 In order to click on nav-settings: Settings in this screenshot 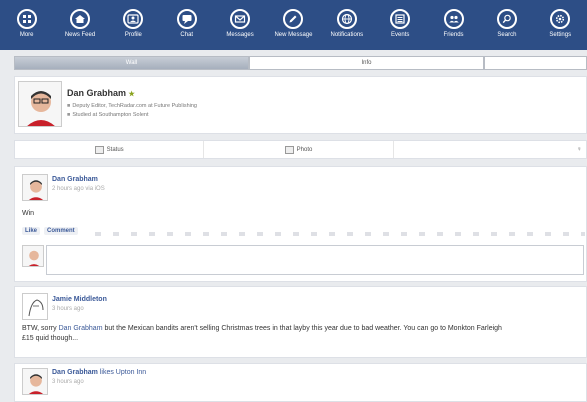, I will do `click(560, 19)`.